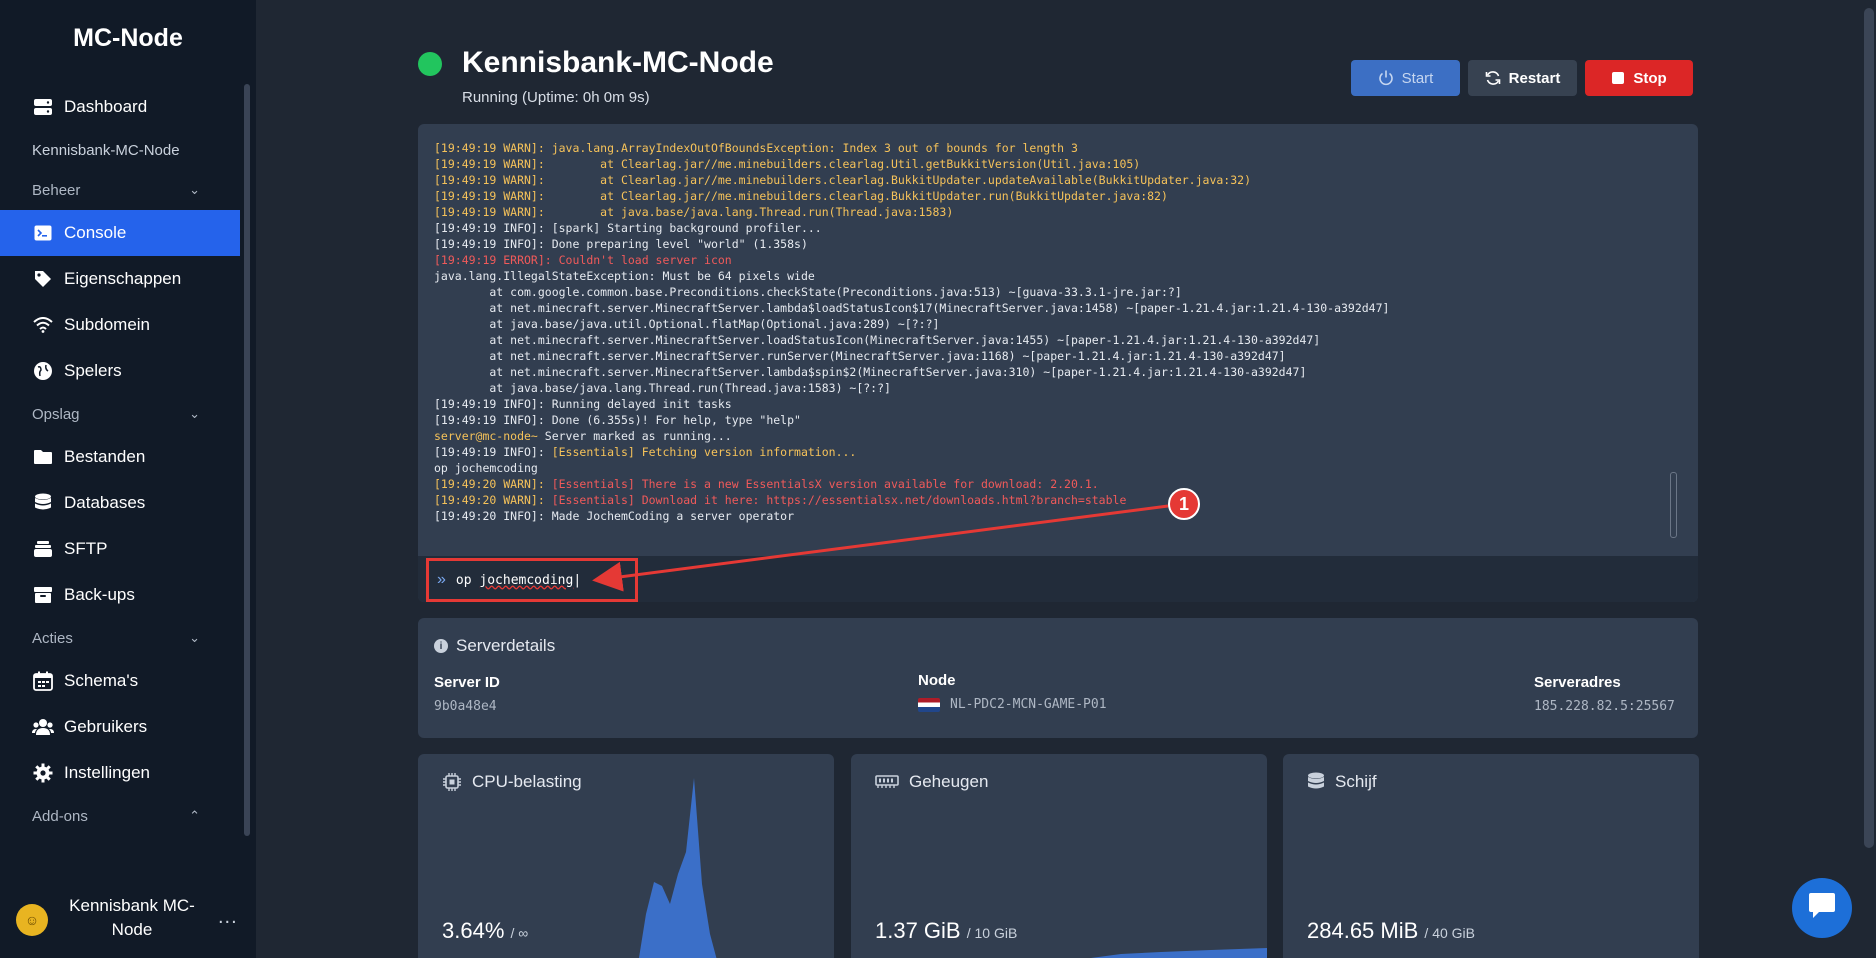 This screenshot has width=1876, height=958. Describe the element at coordinates (43, 233) in the screenshot. I see `terminal-icon` at that location.